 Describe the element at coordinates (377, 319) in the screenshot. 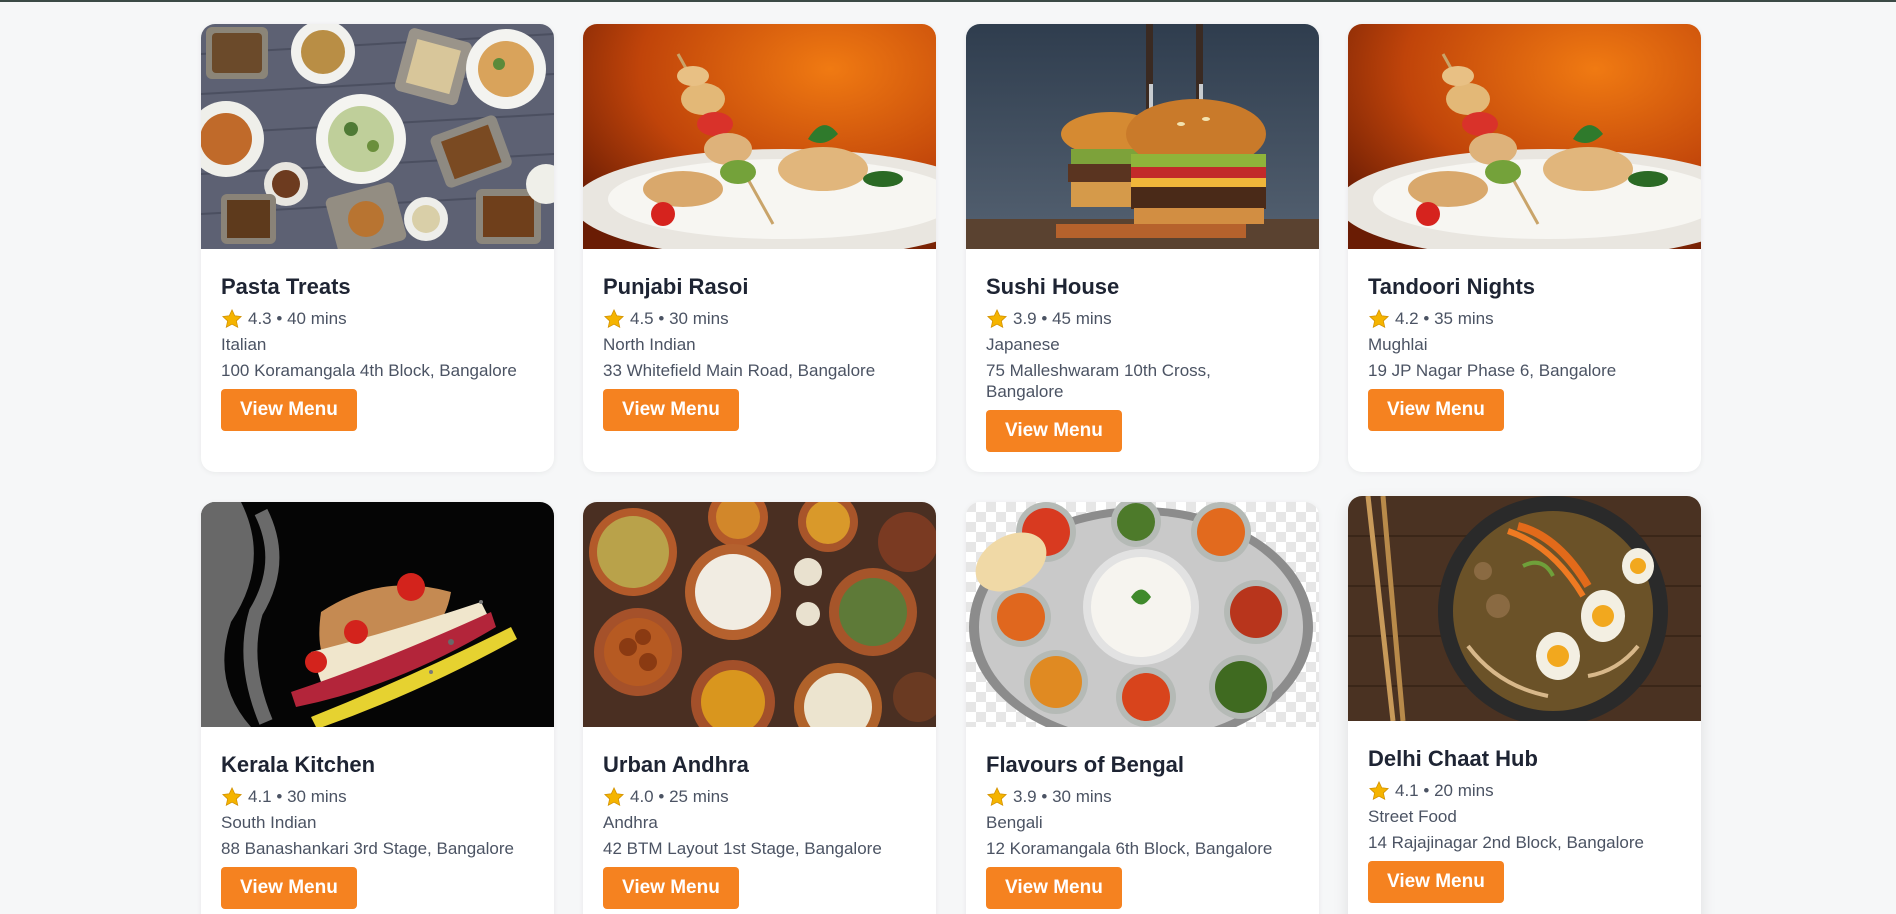

I see `rating-time: 4.3 • 40 mins` at that location.